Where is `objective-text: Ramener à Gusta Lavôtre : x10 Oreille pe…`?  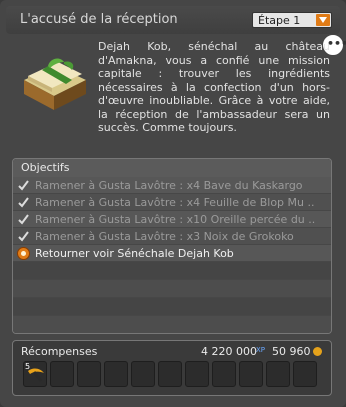 objective-text: Ramener à Gusta Lavôtre : x10 Oreille pe… is located at coordinates (175, 219).